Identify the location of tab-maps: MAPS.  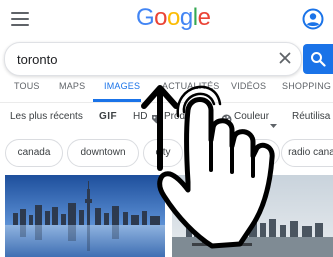
(72, 86).